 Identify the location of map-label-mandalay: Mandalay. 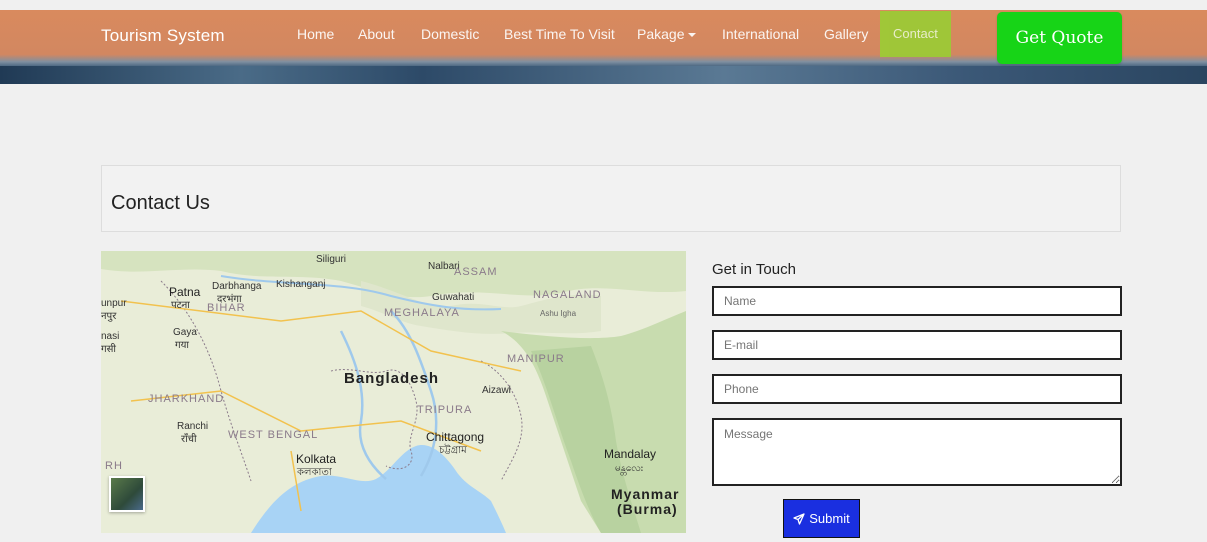
(630, 454).